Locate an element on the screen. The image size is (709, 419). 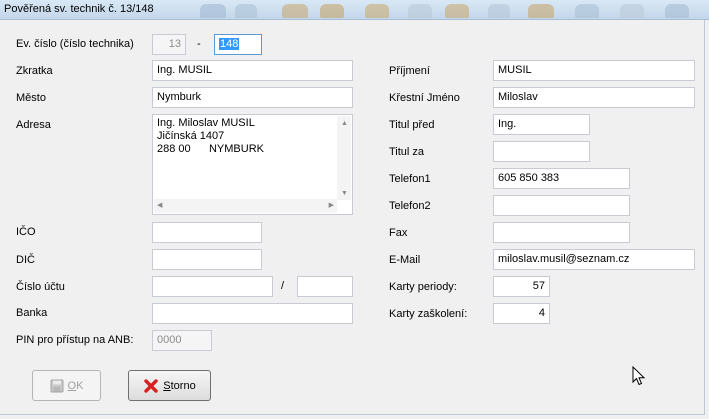
cislo-uctu-label: Číslo účtu is located at coordinates (40, 287).